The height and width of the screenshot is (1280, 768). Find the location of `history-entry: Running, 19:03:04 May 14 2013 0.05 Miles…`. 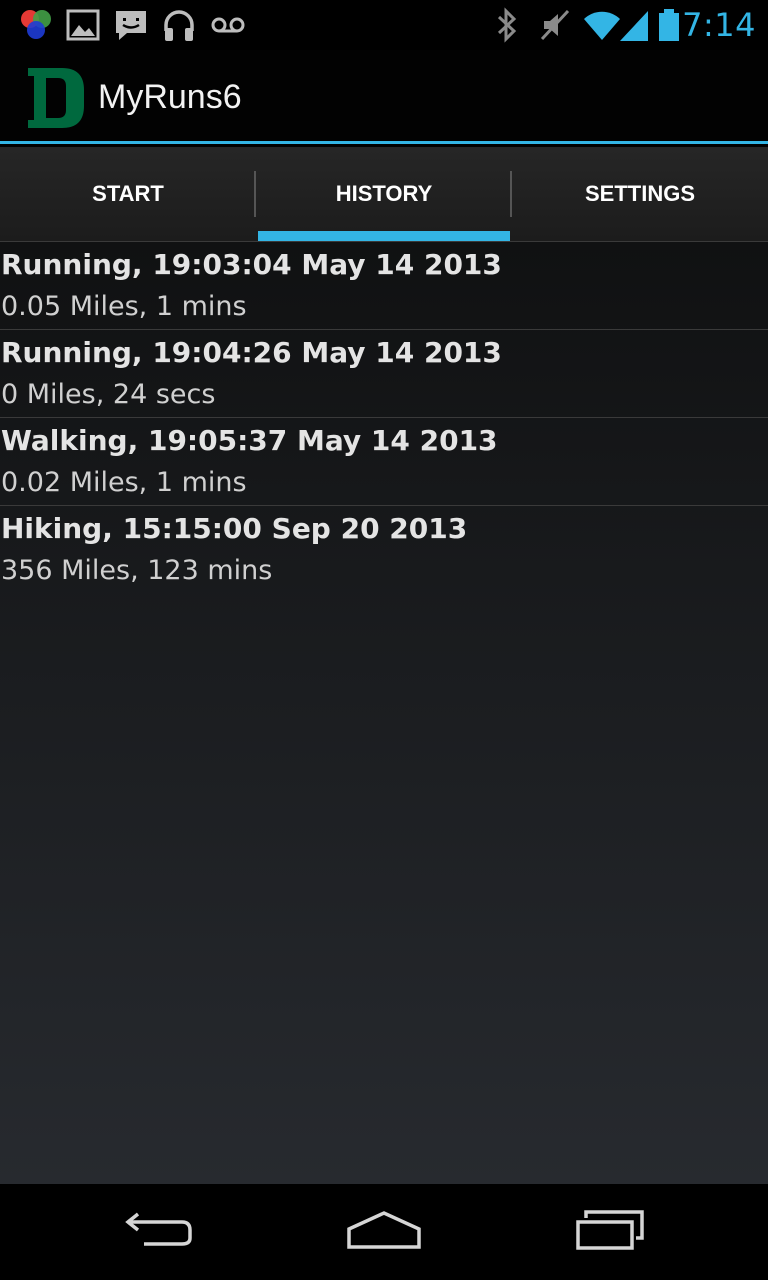

history-entry: Running, 19:03:04 May 14 2013 0.05 Miles… is located at coordinates (384, 286).